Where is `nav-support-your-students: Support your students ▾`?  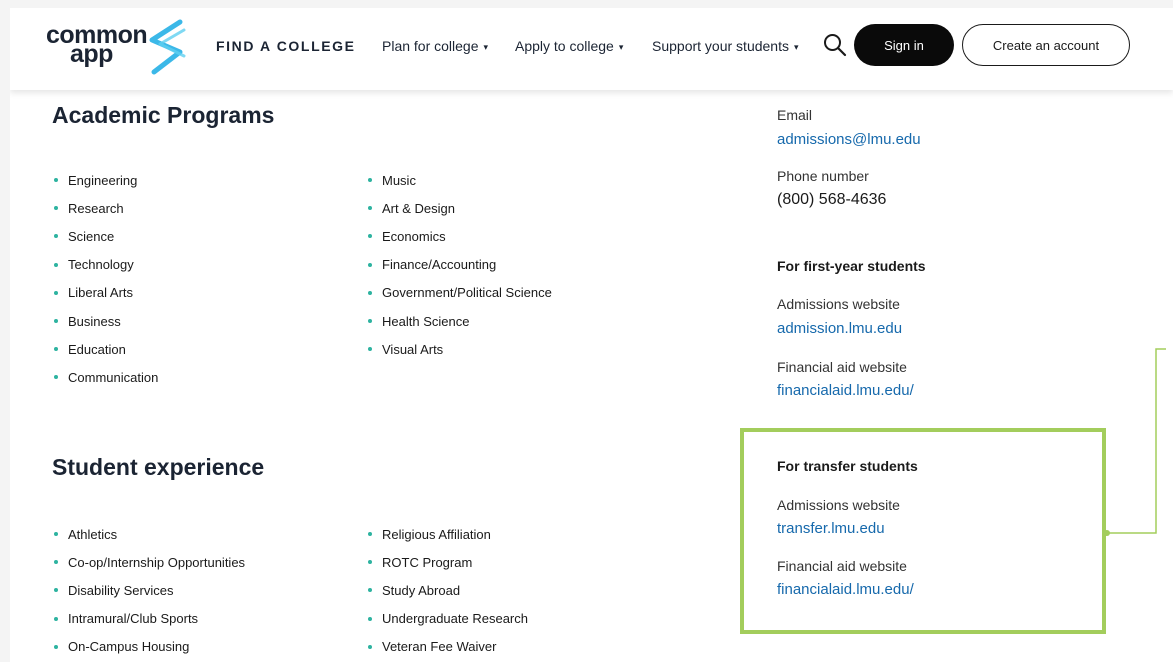 nav-support-your-students: Support your students ▾ is located at coordinates (725, 46).